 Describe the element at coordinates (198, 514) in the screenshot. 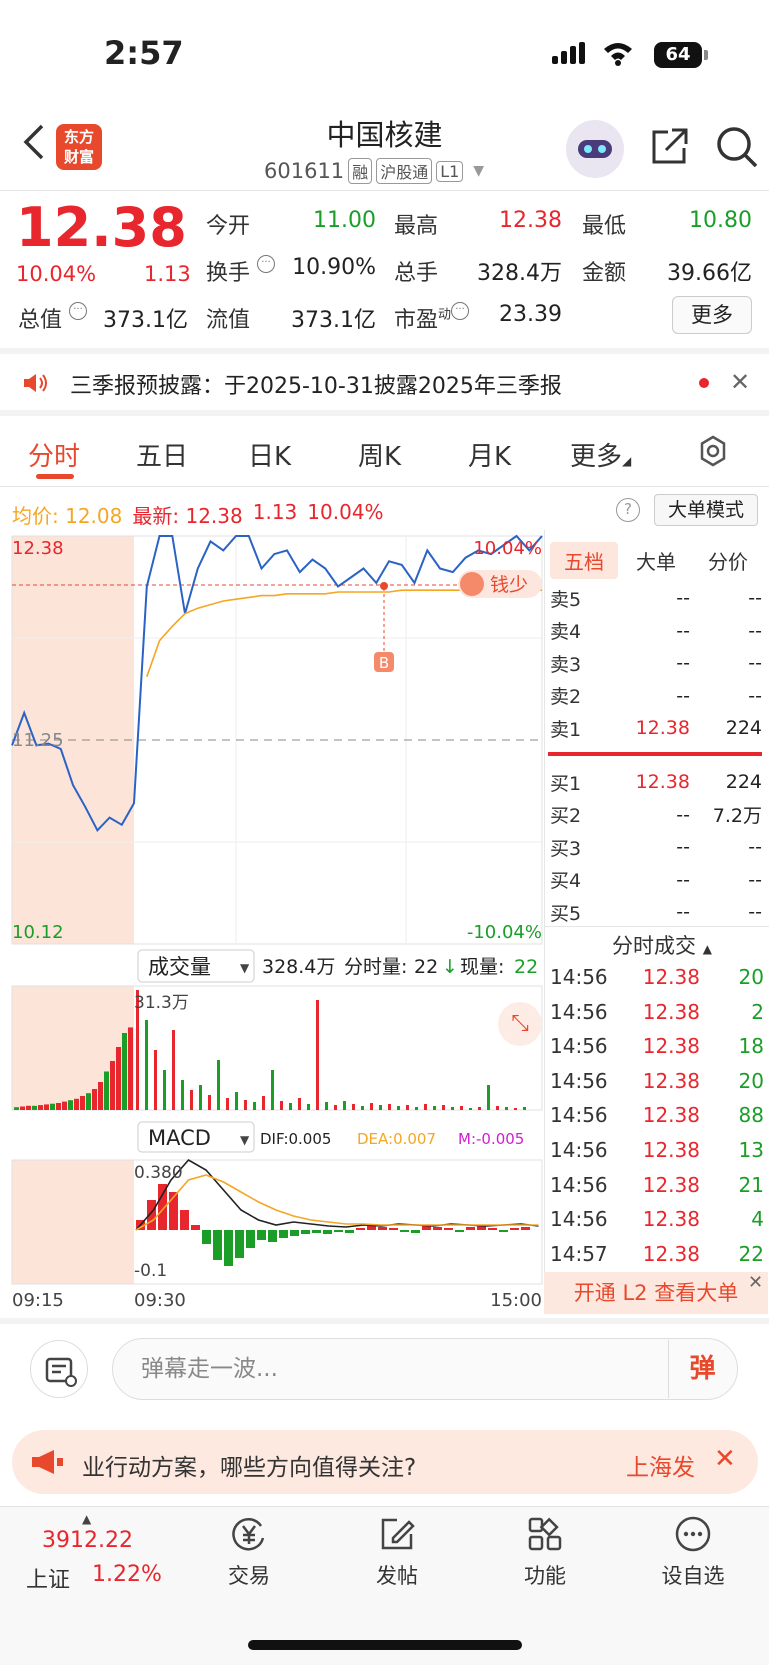

I see `chart-info-line: 均价: 12.08 最新: 12.38 1.13 10.04%` at that location.